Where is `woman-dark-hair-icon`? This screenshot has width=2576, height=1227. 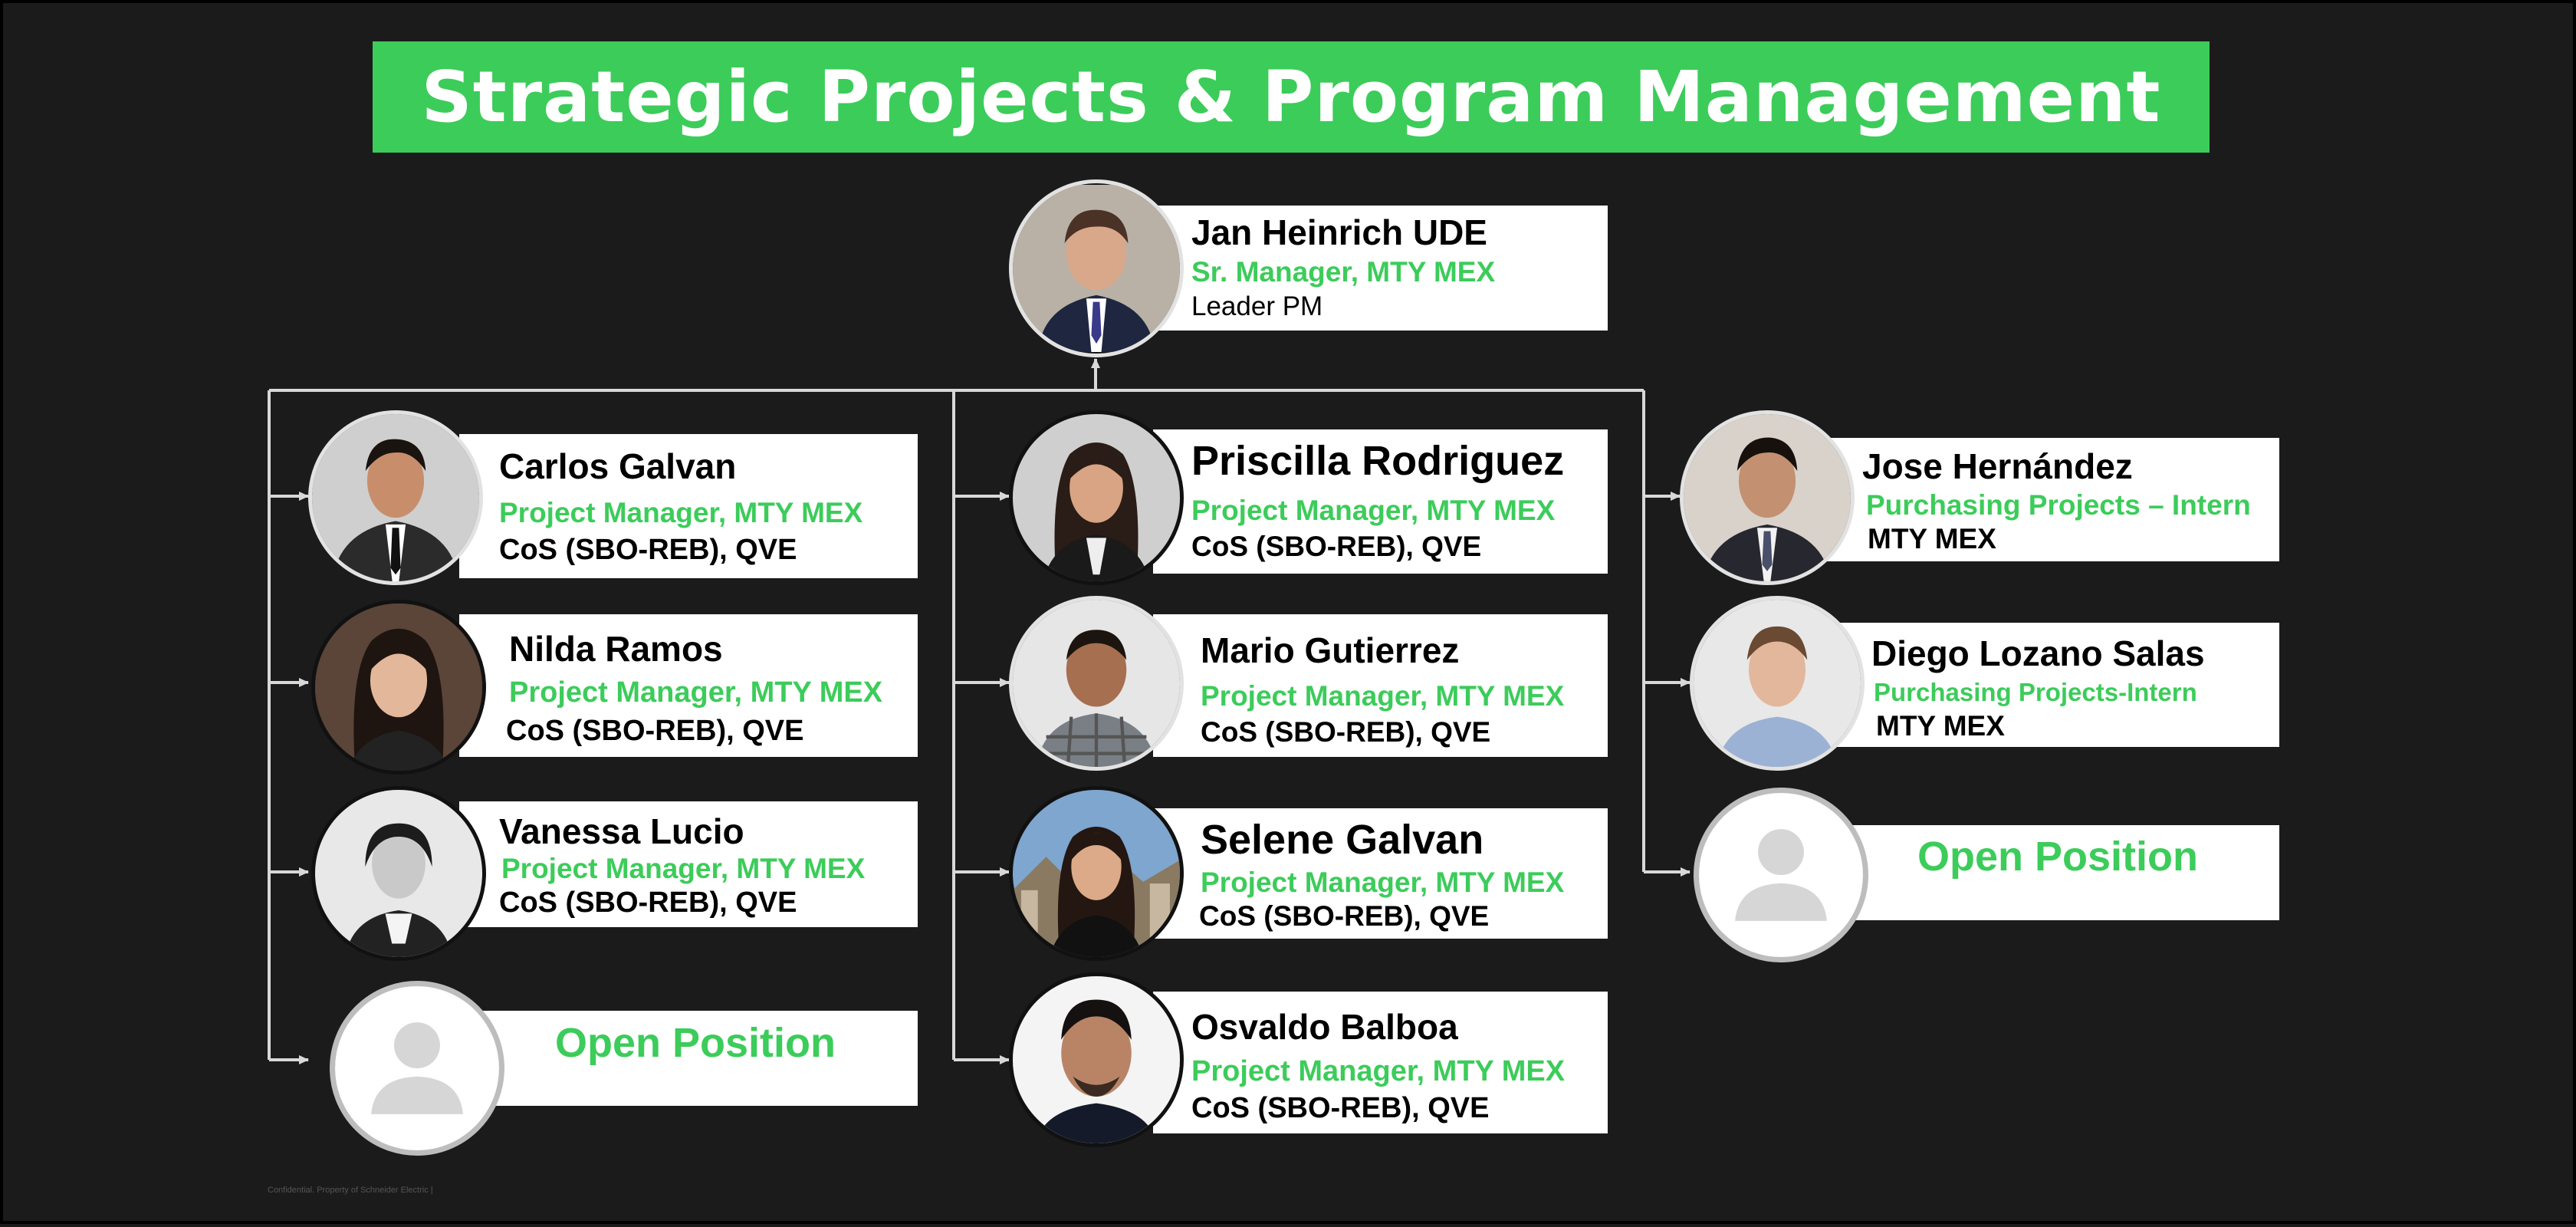
woman-dark-hair-icon is located at coordinates (398, 687).